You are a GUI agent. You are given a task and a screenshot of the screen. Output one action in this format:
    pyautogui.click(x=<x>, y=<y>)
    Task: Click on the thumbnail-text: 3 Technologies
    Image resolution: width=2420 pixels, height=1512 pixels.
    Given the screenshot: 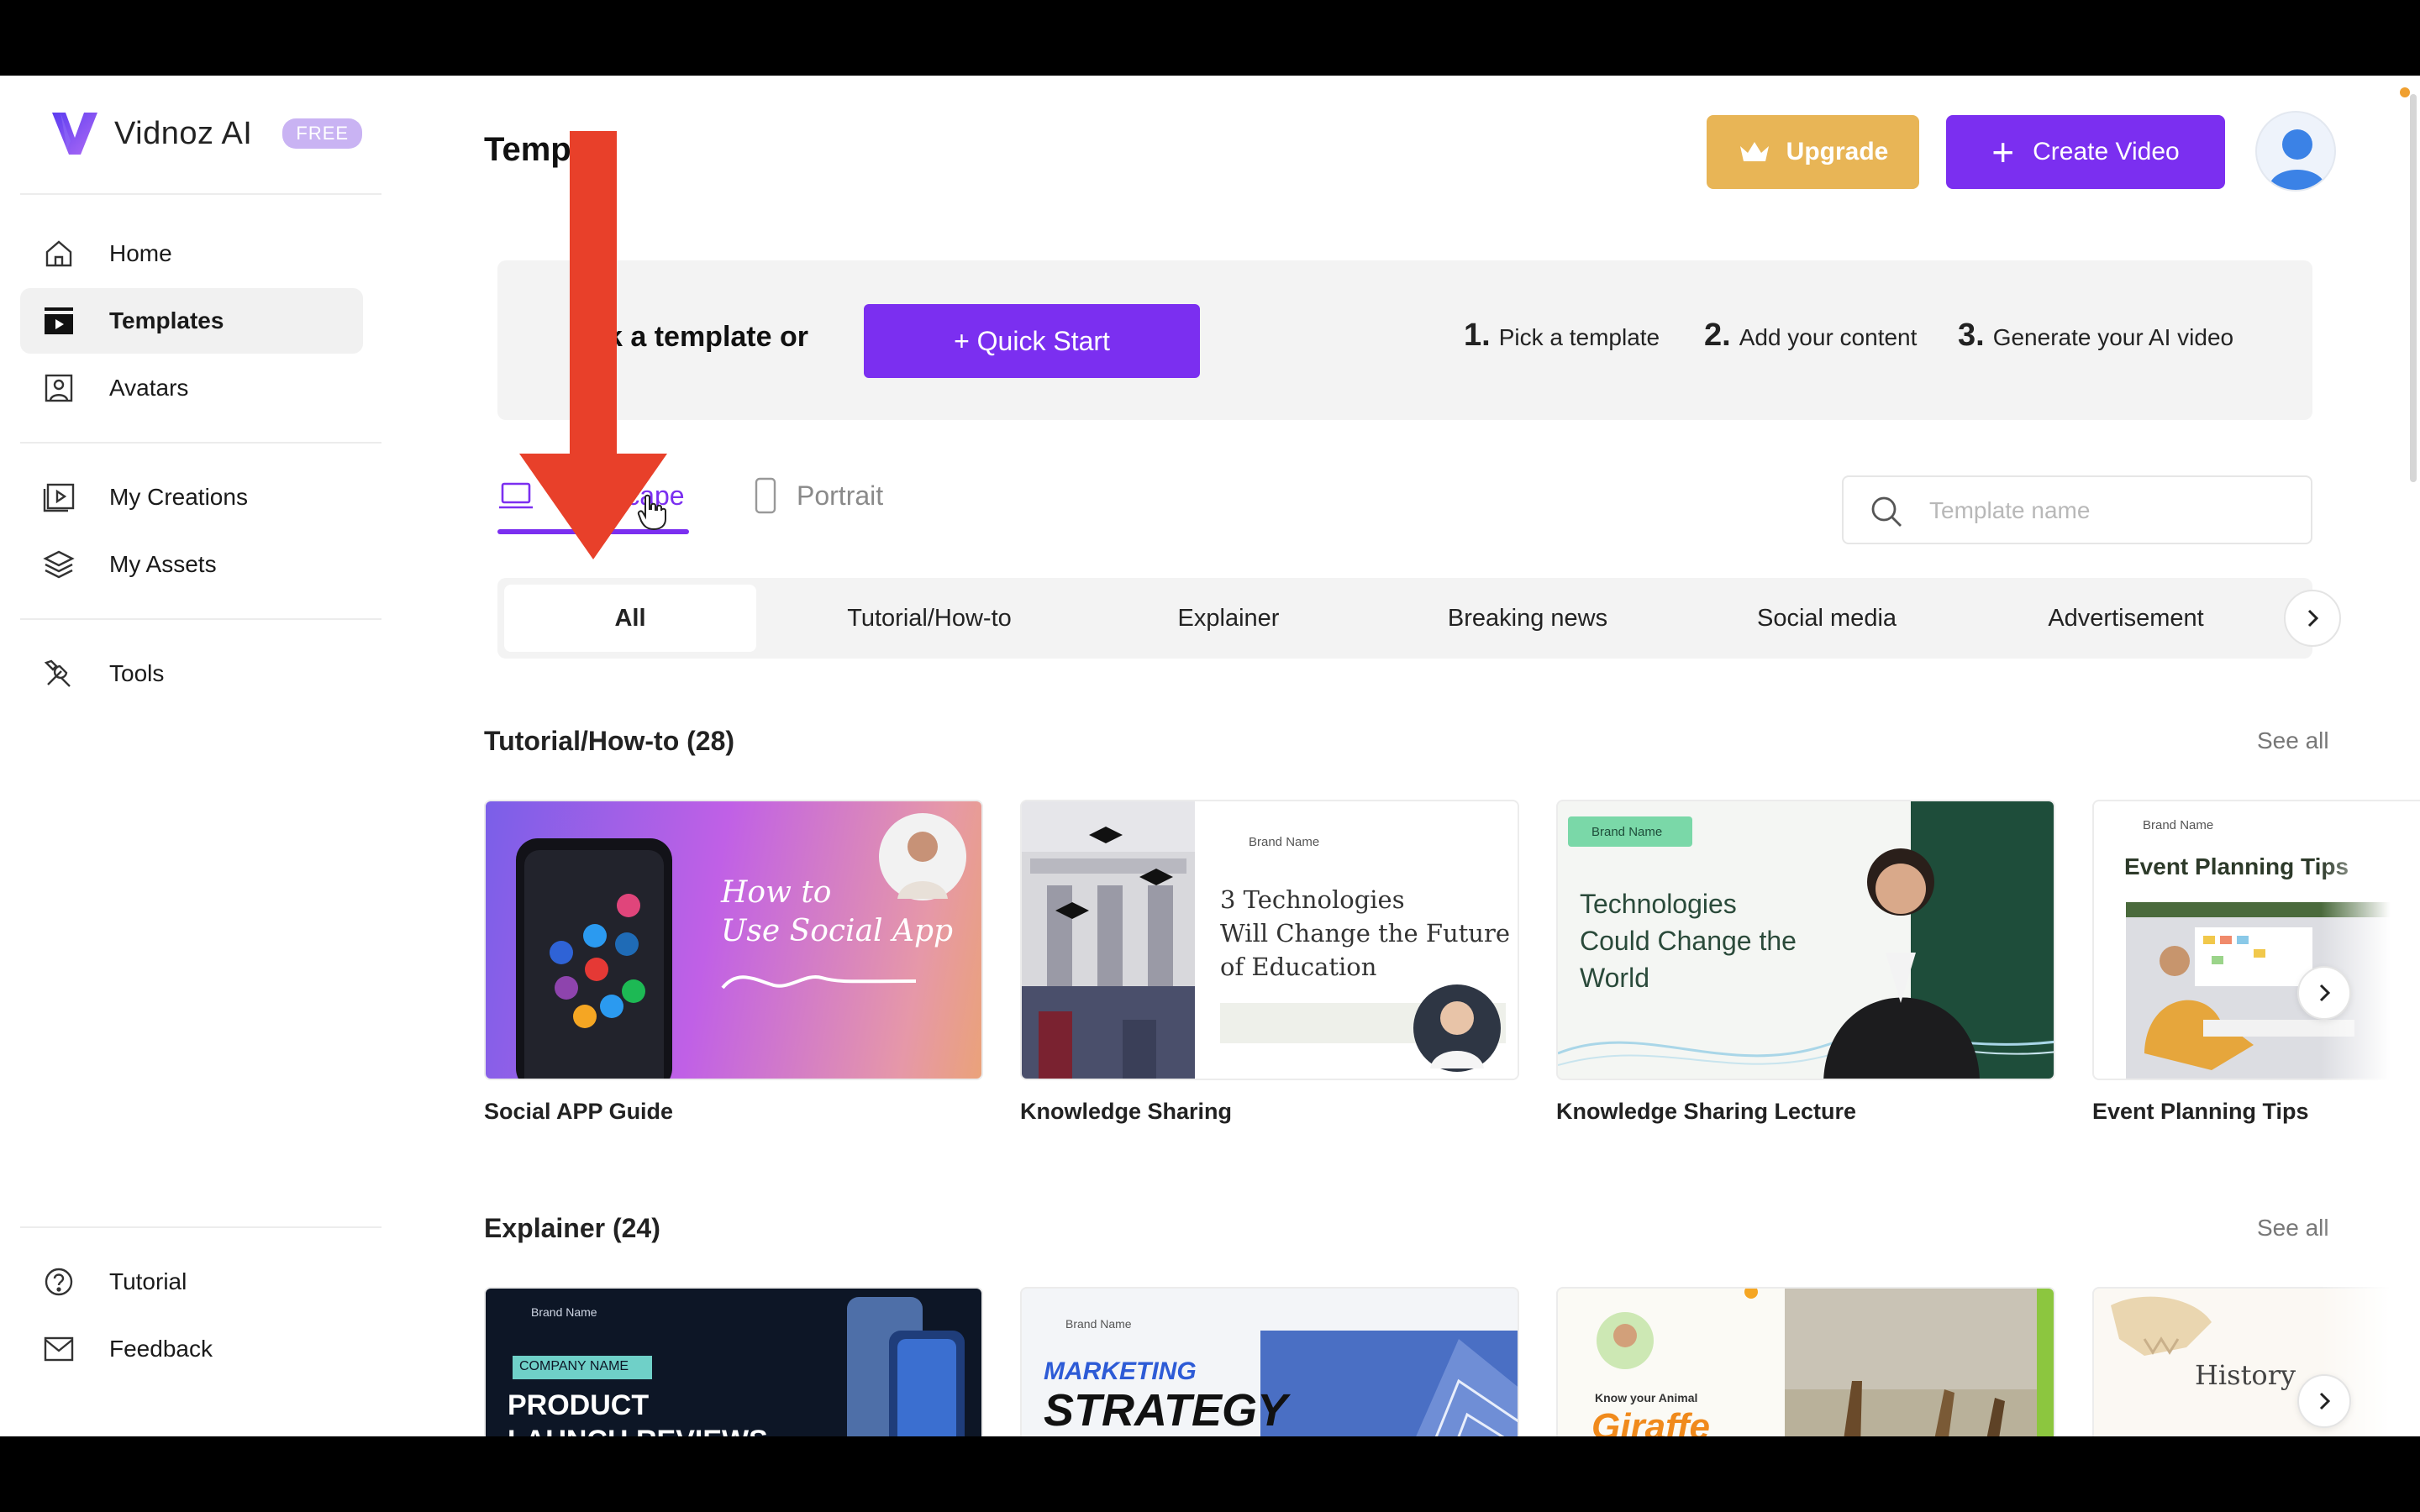 What is the action you would take?
    pyautogui.click(x=1313, y=899)
    